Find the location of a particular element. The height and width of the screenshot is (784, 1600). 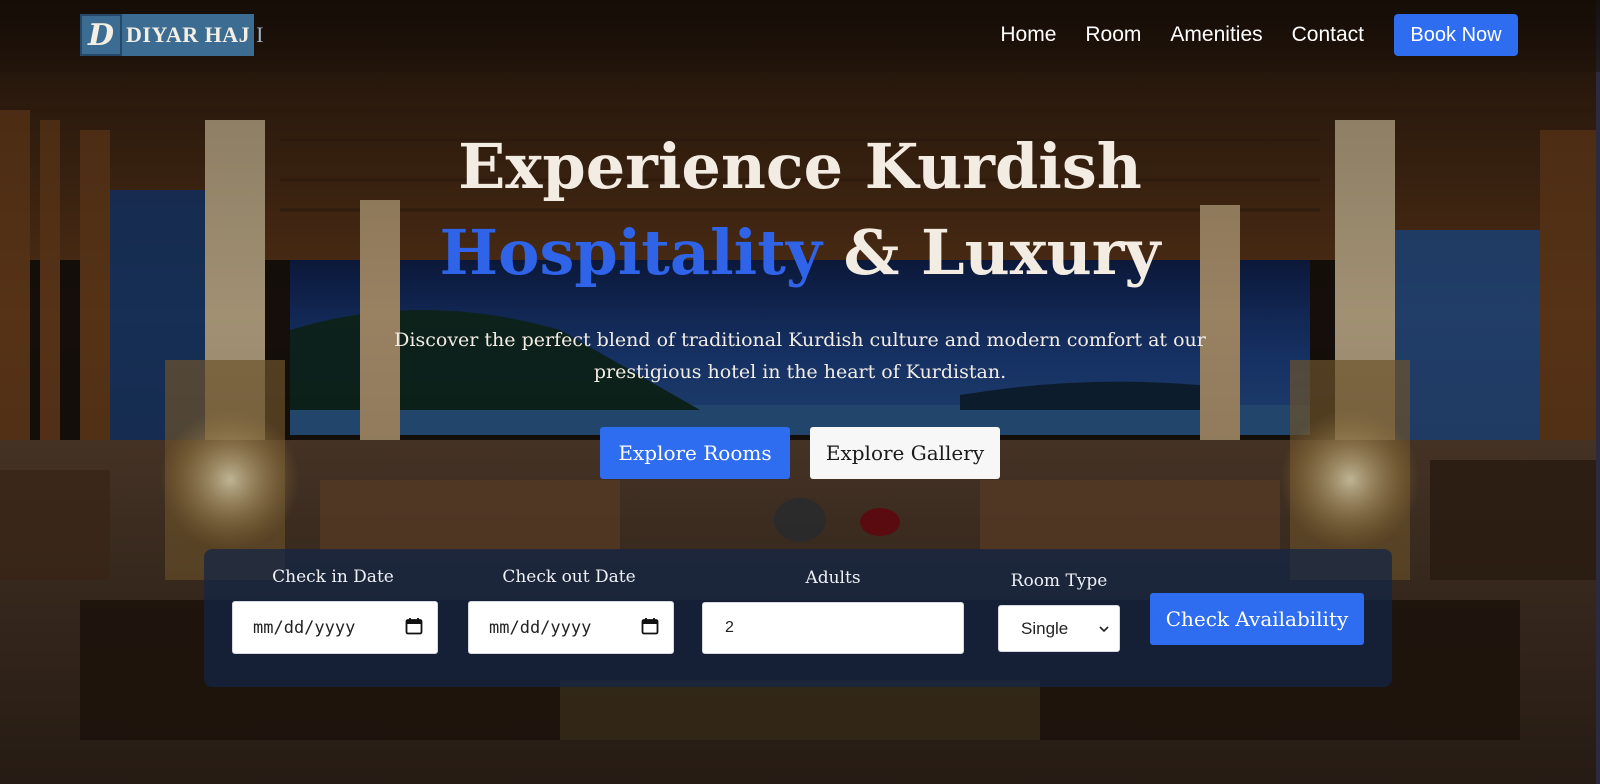

chevron-down-icon is located at coordinates (1104, 629).